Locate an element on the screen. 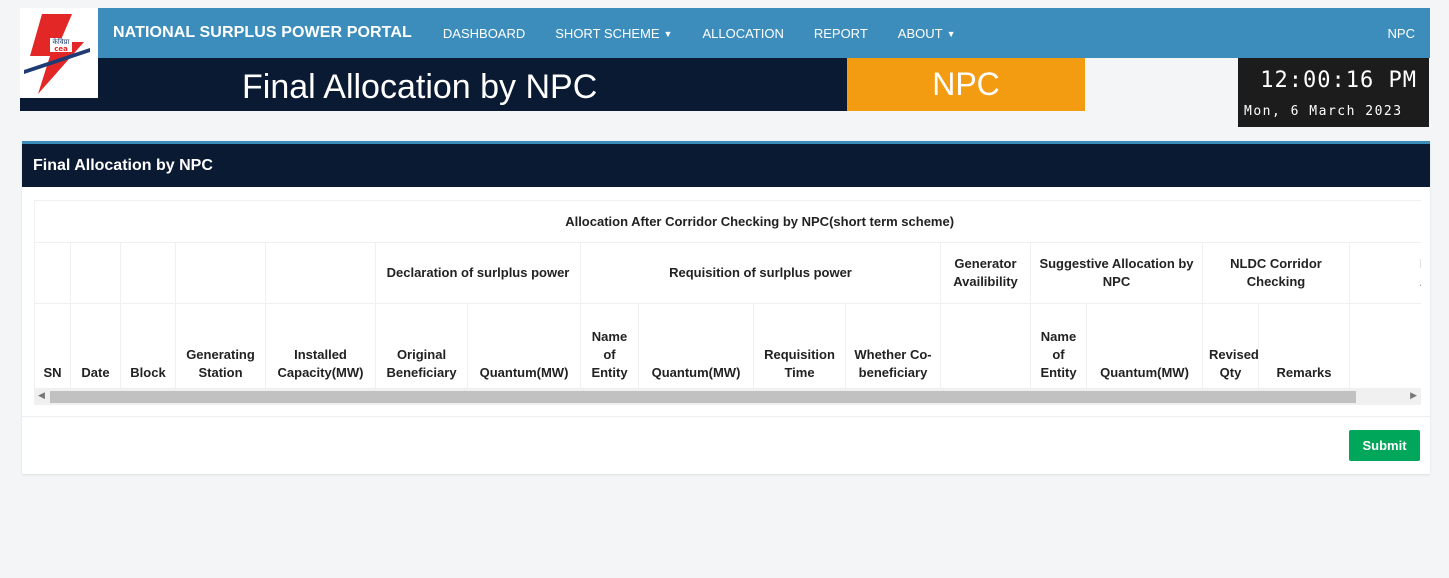 The height and width of the screenshot is (578, 1449). scrollbar-thumb is located at coordinates (703, 397).